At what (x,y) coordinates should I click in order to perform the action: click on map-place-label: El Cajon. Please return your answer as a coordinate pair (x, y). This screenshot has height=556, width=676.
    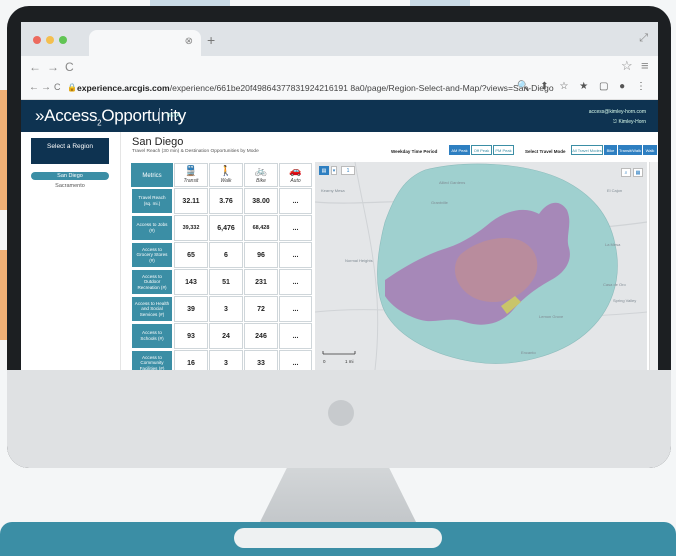
    Looking at the image, I should click on (614, 190).